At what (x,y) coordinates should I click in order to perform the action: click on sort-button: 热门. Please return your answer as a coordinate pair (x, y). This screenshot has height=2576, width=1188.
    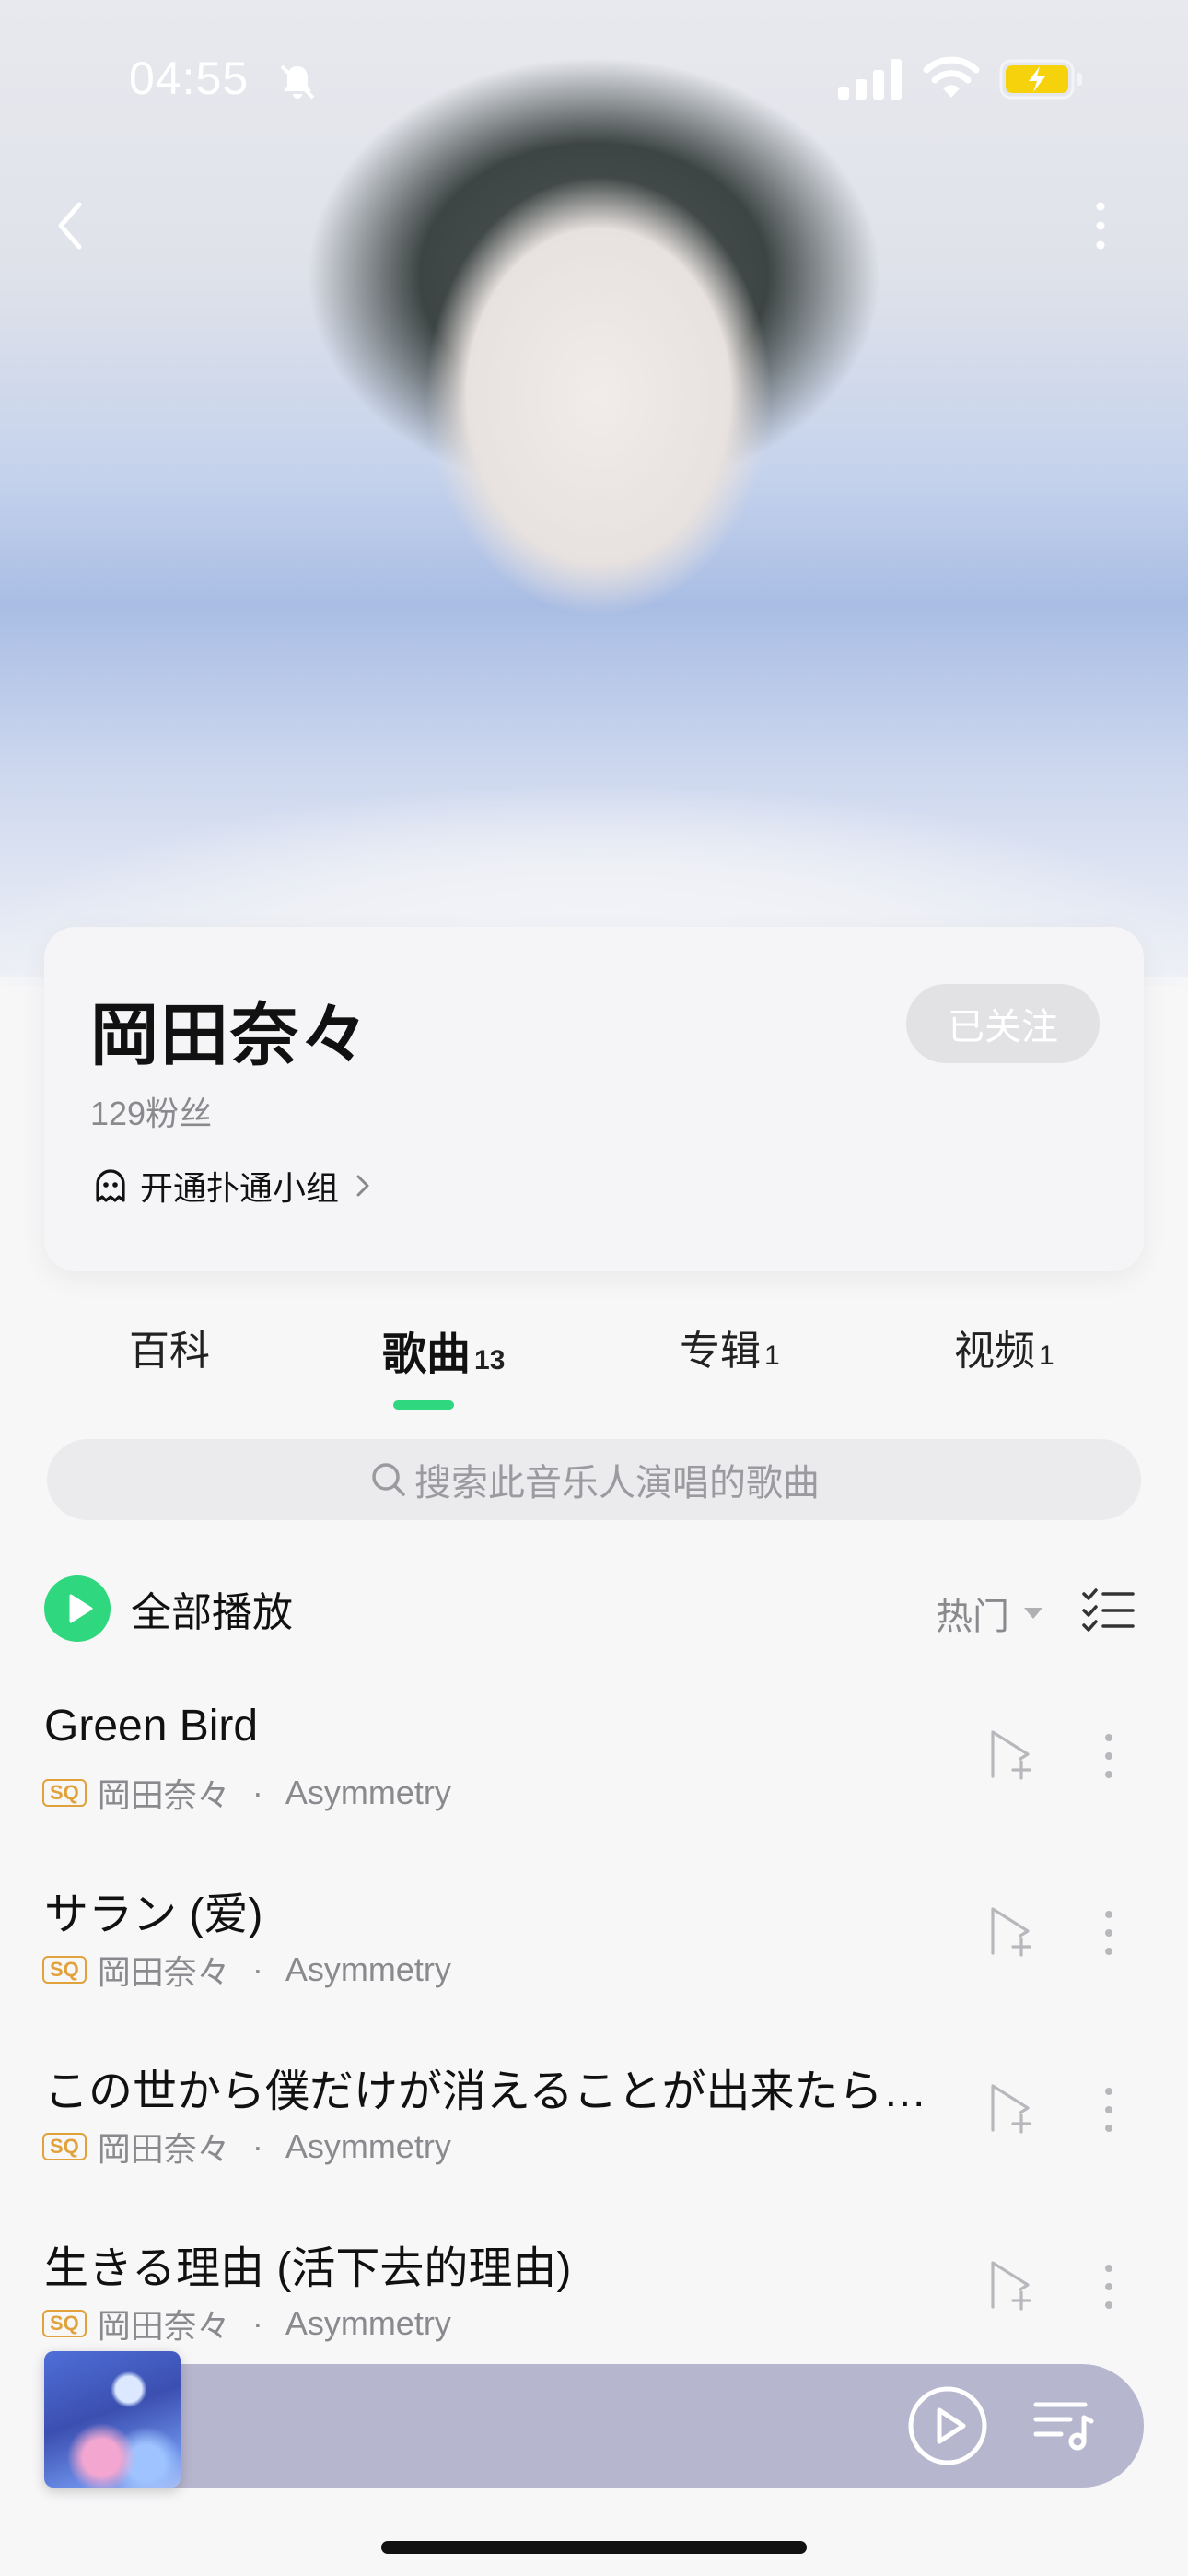
    Looking at the image, I should click on (990, 1613).